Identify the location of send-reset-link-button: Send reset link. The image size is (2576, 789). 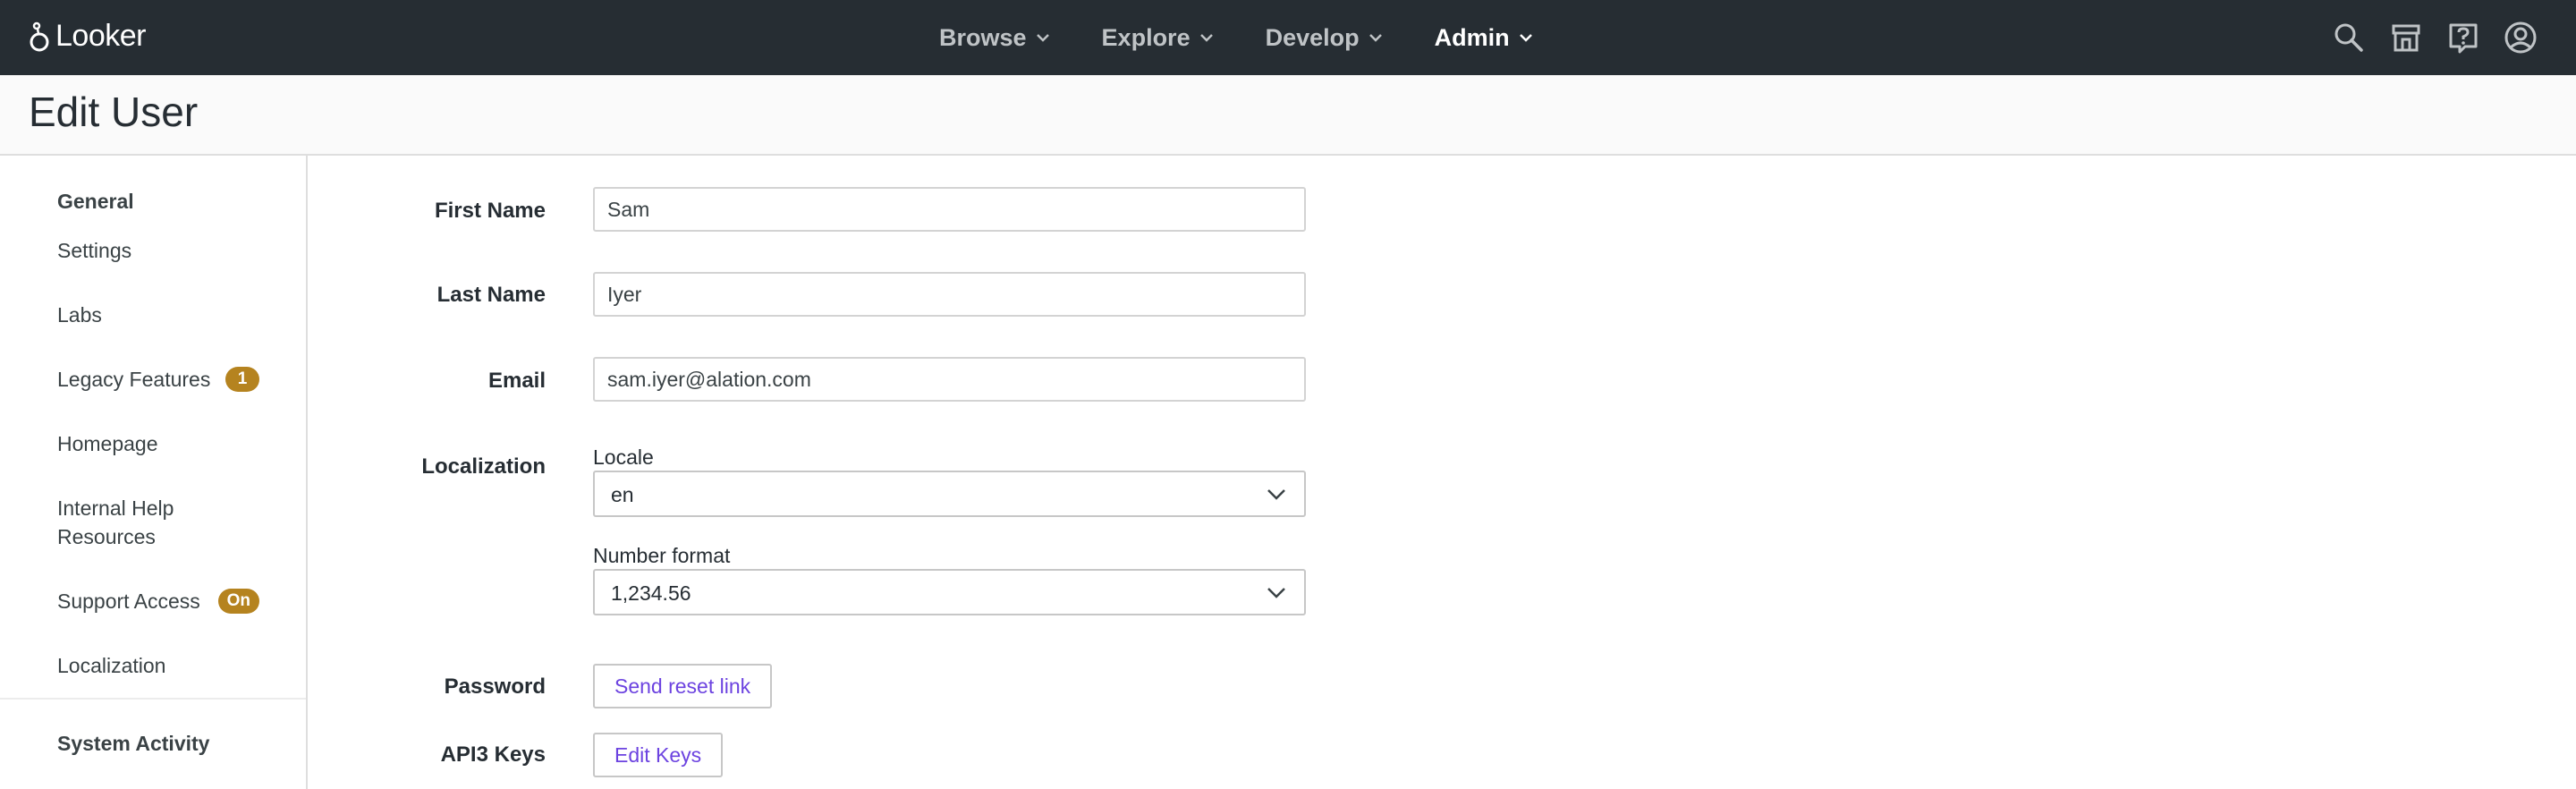
(683, 686).